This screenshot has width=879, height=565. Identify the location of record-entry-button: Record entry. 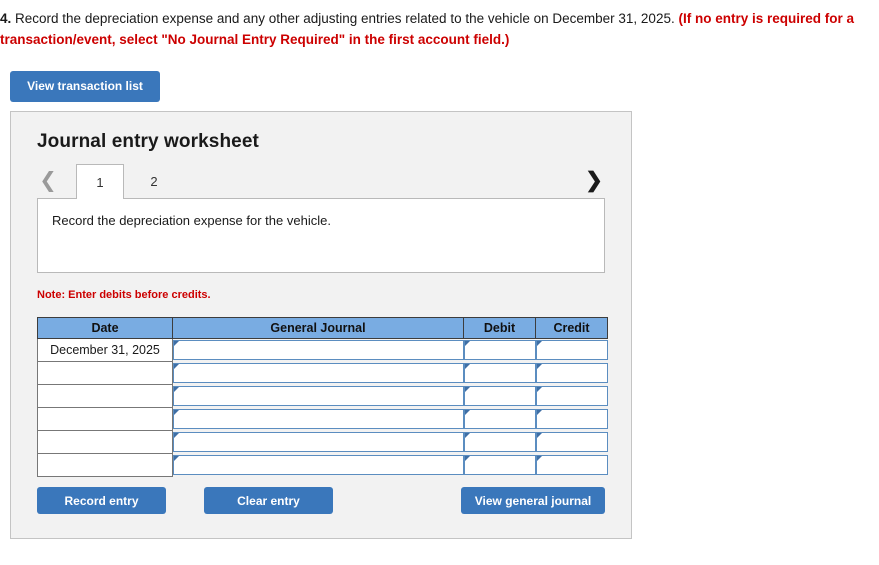
(101, 500).